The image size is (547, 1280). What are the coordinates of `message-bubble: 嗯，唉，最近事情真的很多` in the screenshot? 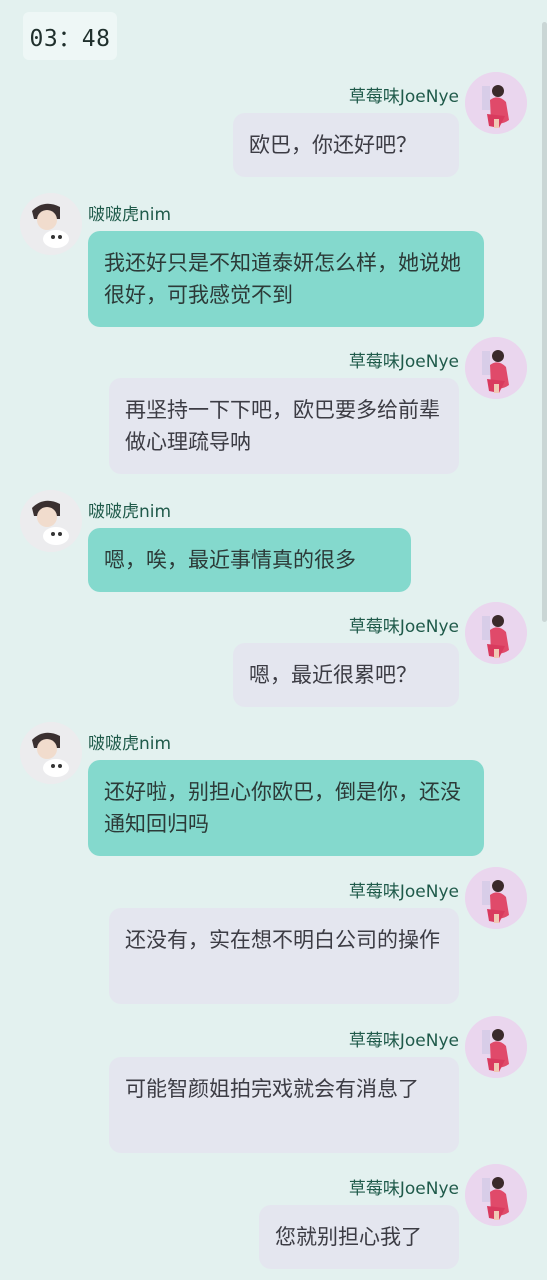 It's located at (249, 560).